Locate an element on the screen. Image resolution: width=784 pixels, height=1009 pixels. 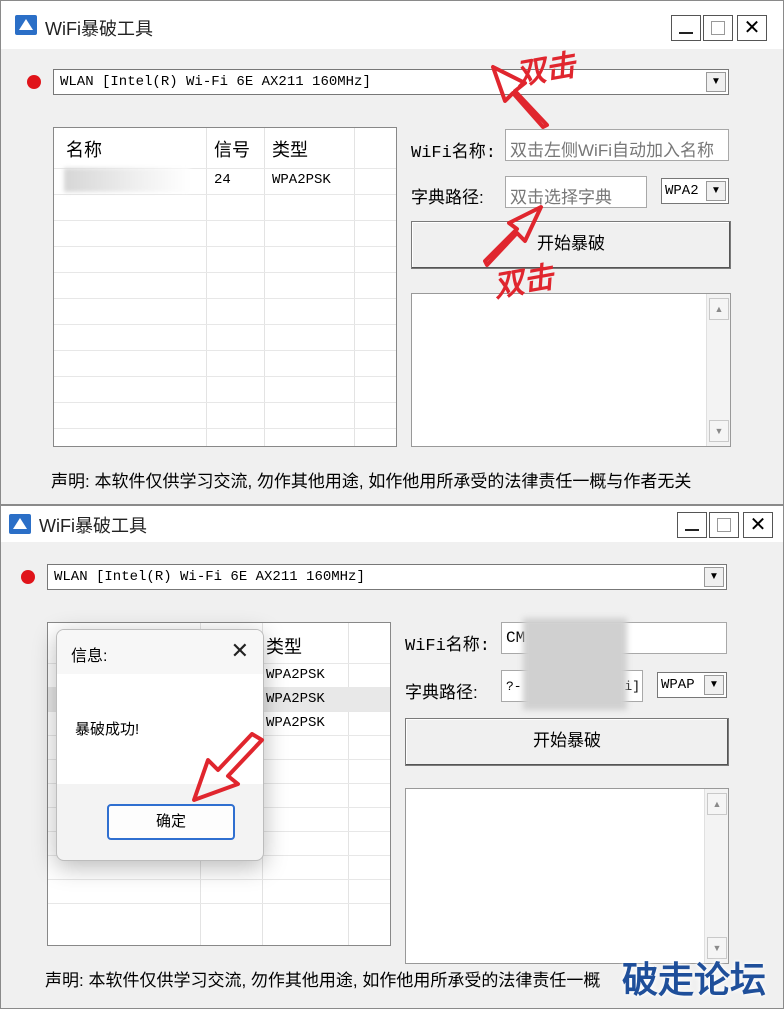
wifi-list-header: 名称 信号 类型 is located at coordinates (225, 148).